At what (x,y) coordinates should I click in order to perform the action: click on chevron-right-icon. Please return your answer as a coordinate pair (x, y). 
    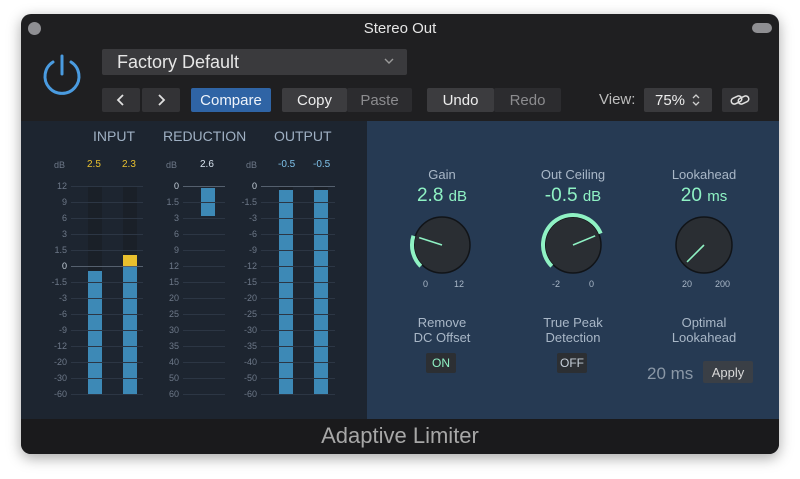
    Looking at the image, I should click on (162, 100).